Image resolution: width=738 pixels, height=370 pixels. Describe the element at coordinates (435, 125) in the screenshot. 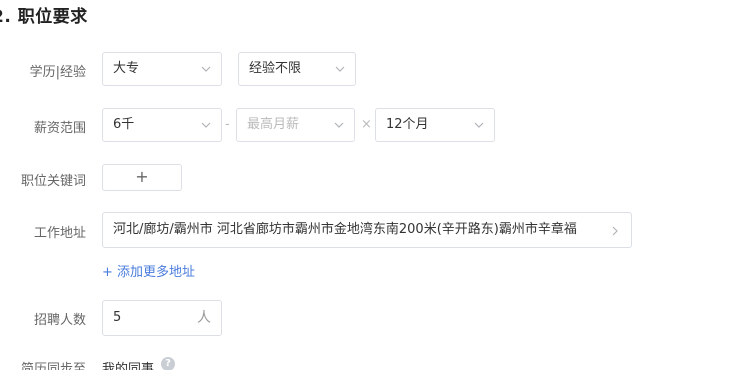

I see `salary-months-select: 12个月` at that location.